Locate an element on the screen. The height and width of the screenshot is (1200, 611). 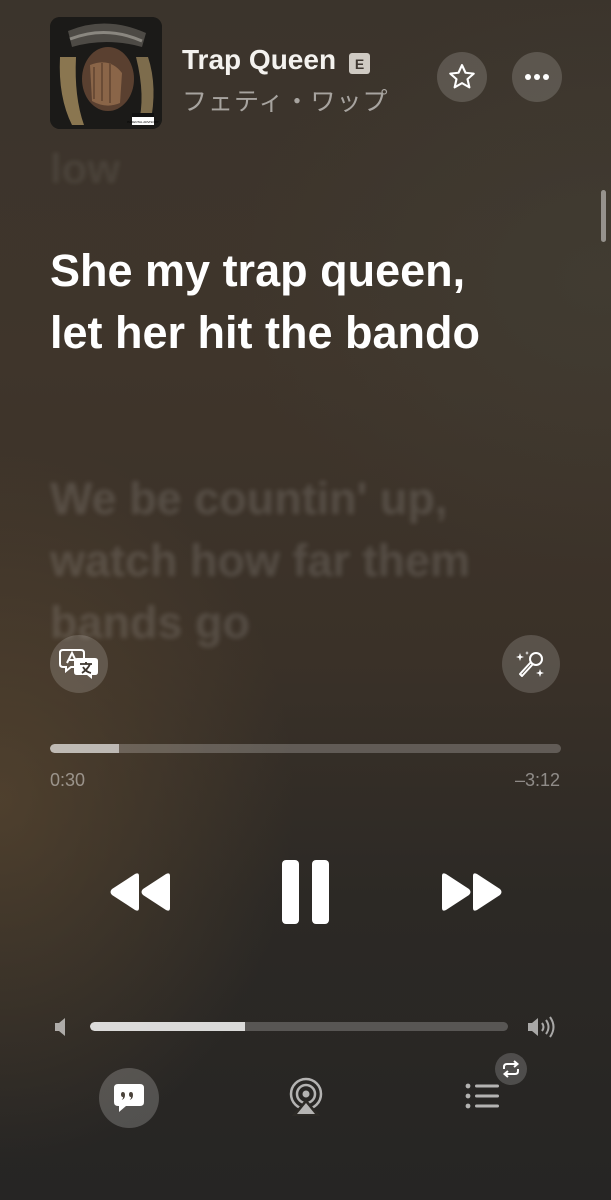
pause-icon is located at coordinates (305, 892).